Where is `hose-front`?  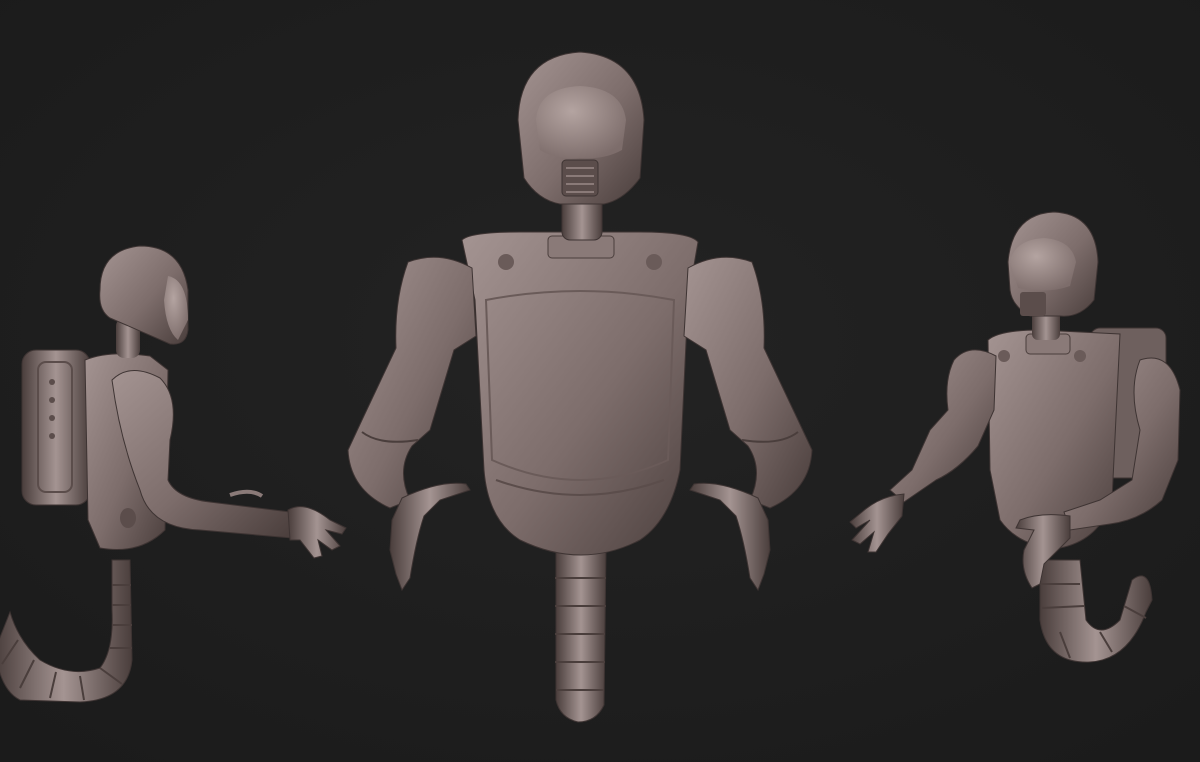
hose-front is located at coordinates (581, 636).